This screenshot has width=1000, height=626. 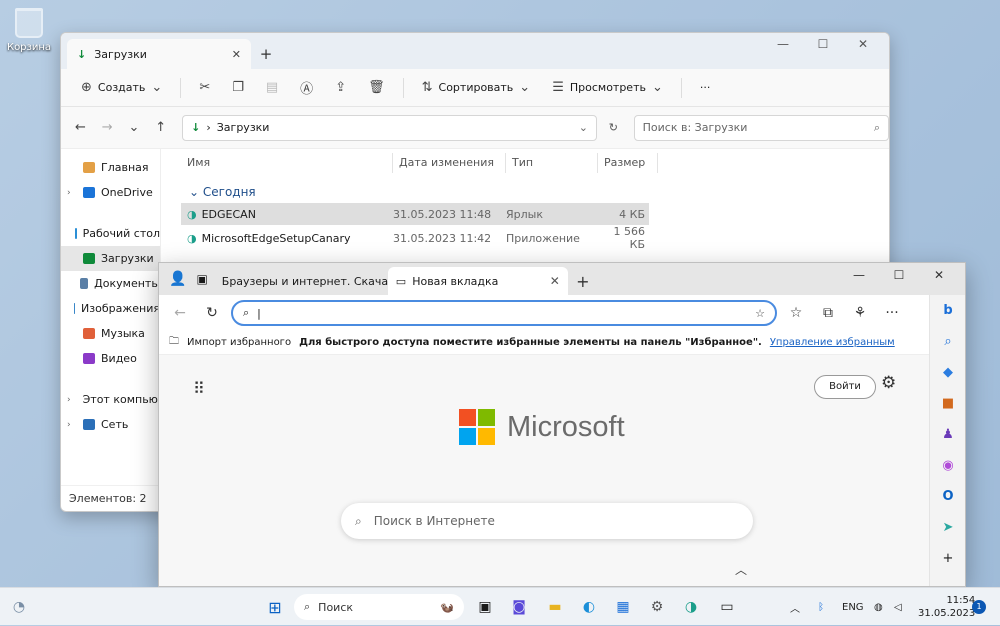 I want to click on gear-icon: ⚙, so click(x=888, y=383).